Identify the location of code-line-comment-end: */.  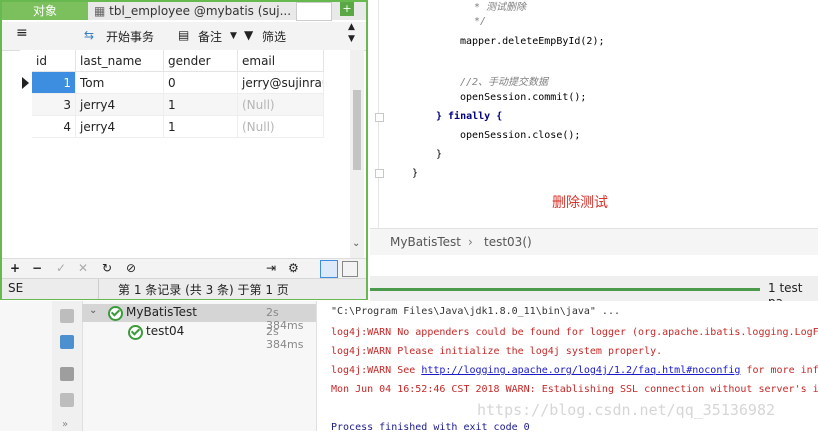
(477, 21).